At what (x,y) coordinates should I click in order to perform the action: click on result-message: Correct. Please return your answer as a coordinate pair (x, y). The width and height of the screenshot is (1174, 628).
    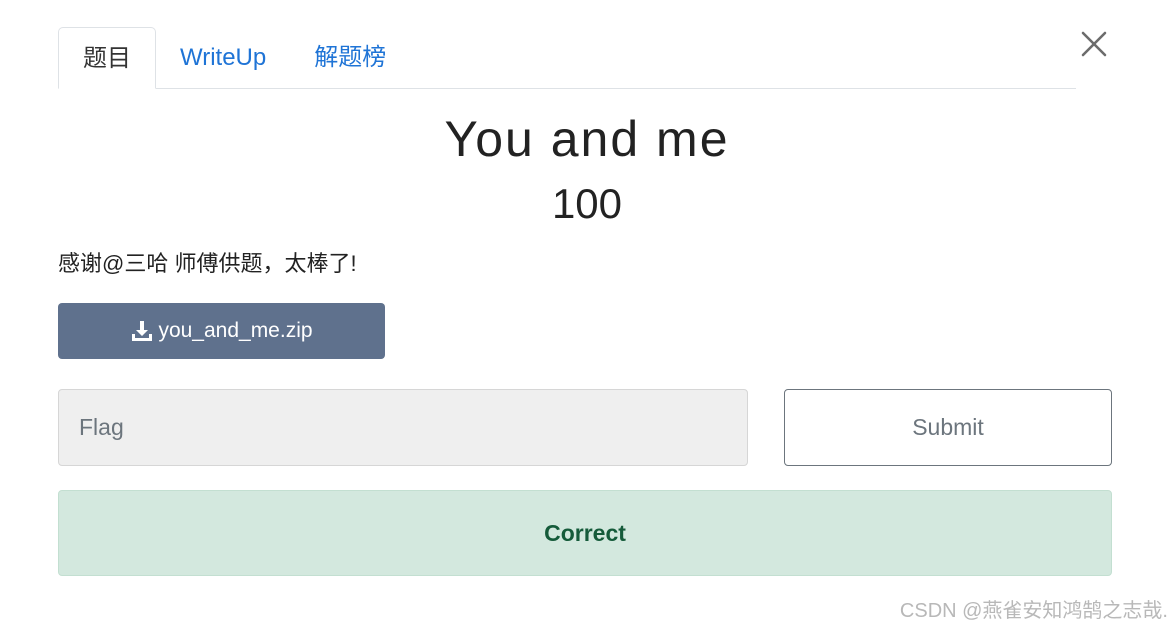
    Looking at the image, I should click on (585, 532).